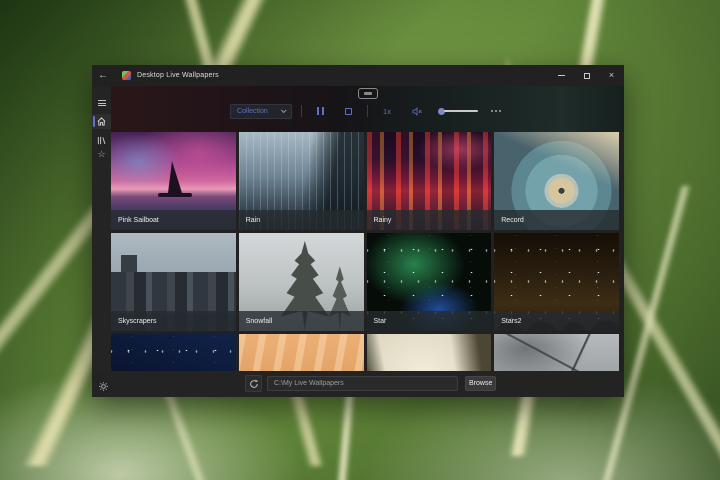 The image size is (720, 480). What do you see at coordinates (301, 181) in the screenshot?
I see `wallpaper-tile: Rain` at bounding box center [301, 181].